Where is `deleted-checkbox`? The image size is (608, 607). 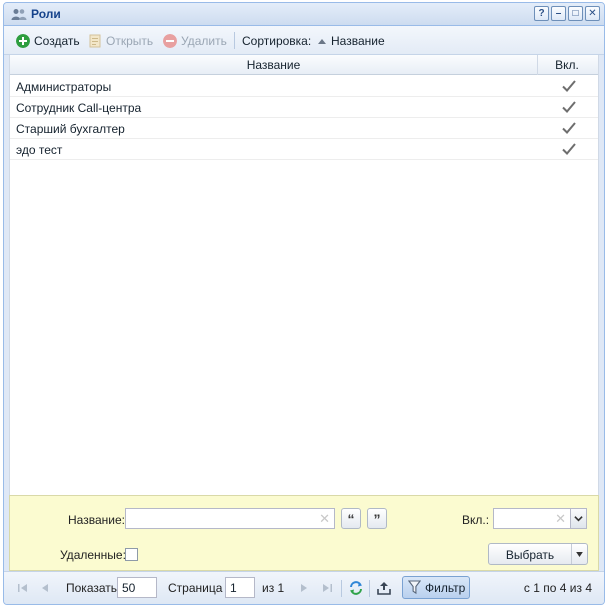
deleted-checkbox is located at coordinates (131, 554).